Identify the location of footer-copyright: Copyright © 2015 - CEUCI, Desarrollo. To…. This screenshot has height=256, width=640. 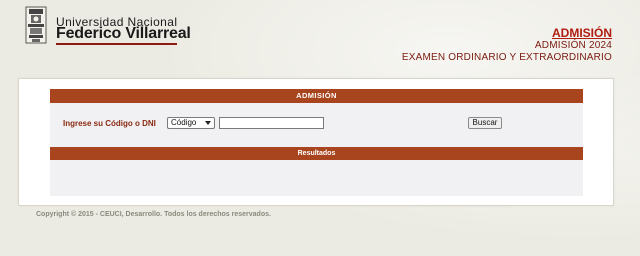
(153, 214).